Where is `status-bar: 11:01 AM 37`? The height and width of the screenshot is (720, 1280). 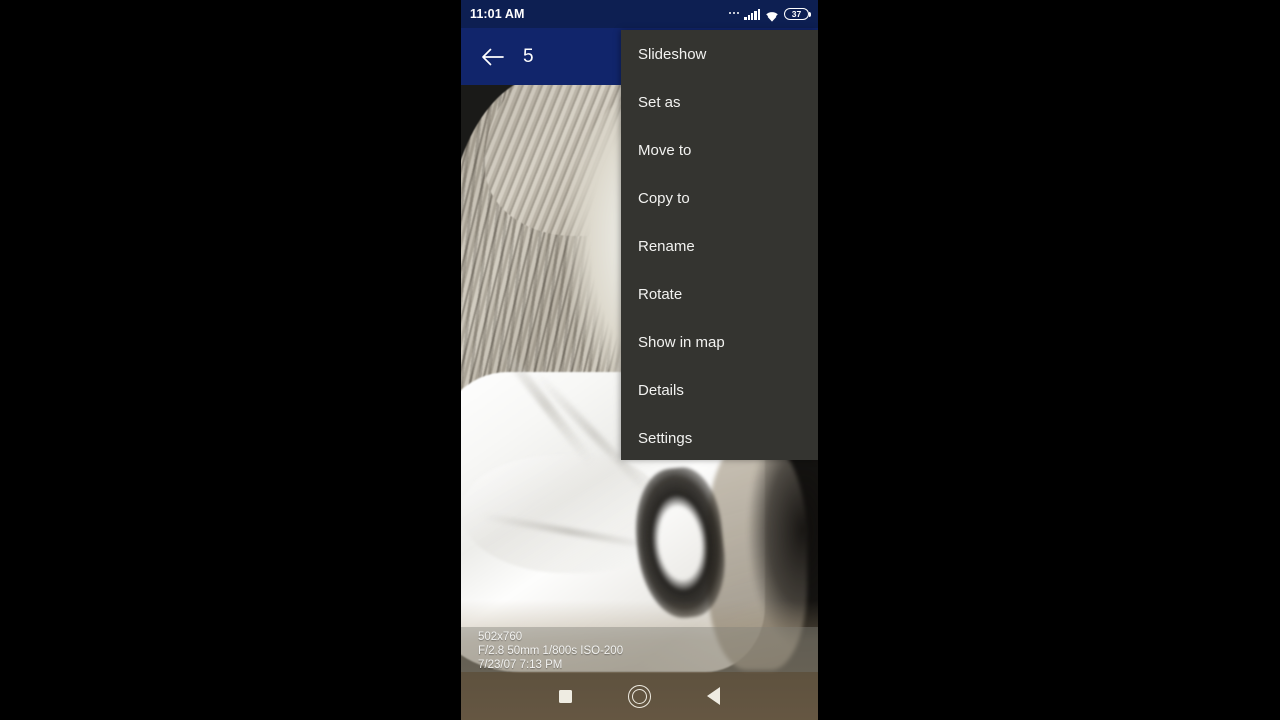 status-bar: 11:01 AM 37 is located at coordinates (639, 14).